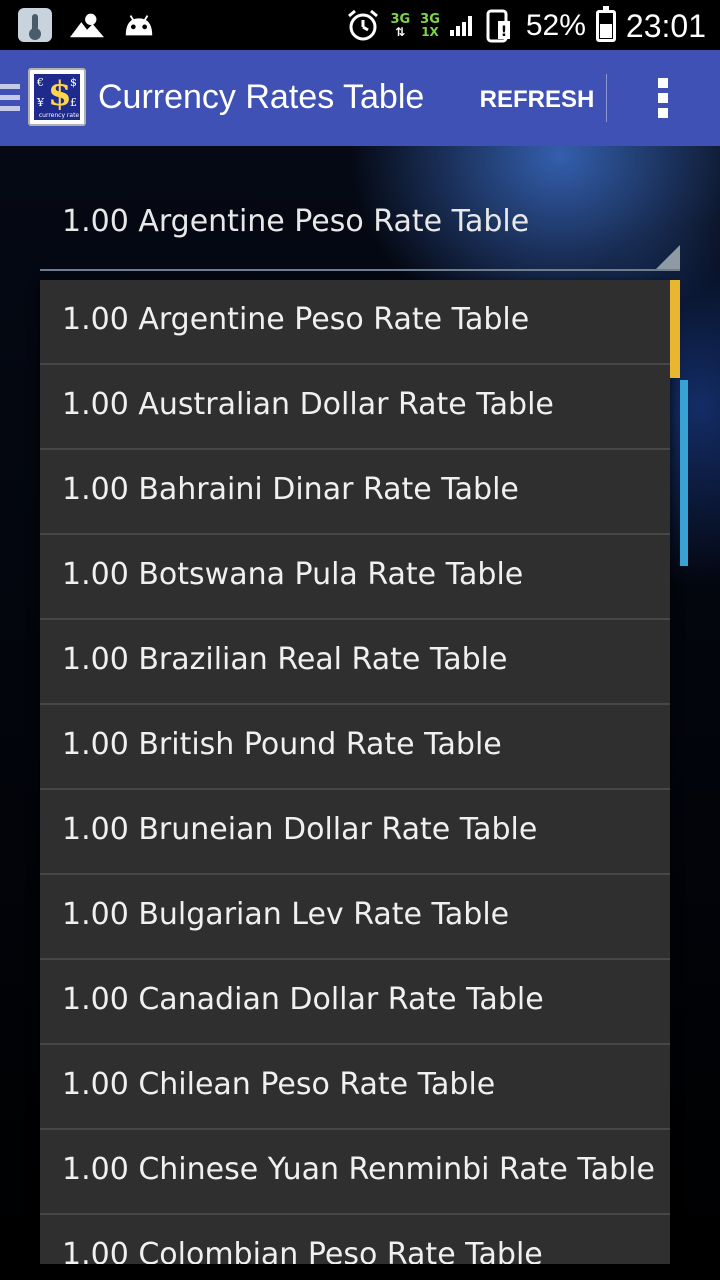 The height and width of the screenshot is (1280, 720). What do you see at coordinates (360, 270) in the screenshot?
I see `spinner-underline` at bounding box center [360, 270].